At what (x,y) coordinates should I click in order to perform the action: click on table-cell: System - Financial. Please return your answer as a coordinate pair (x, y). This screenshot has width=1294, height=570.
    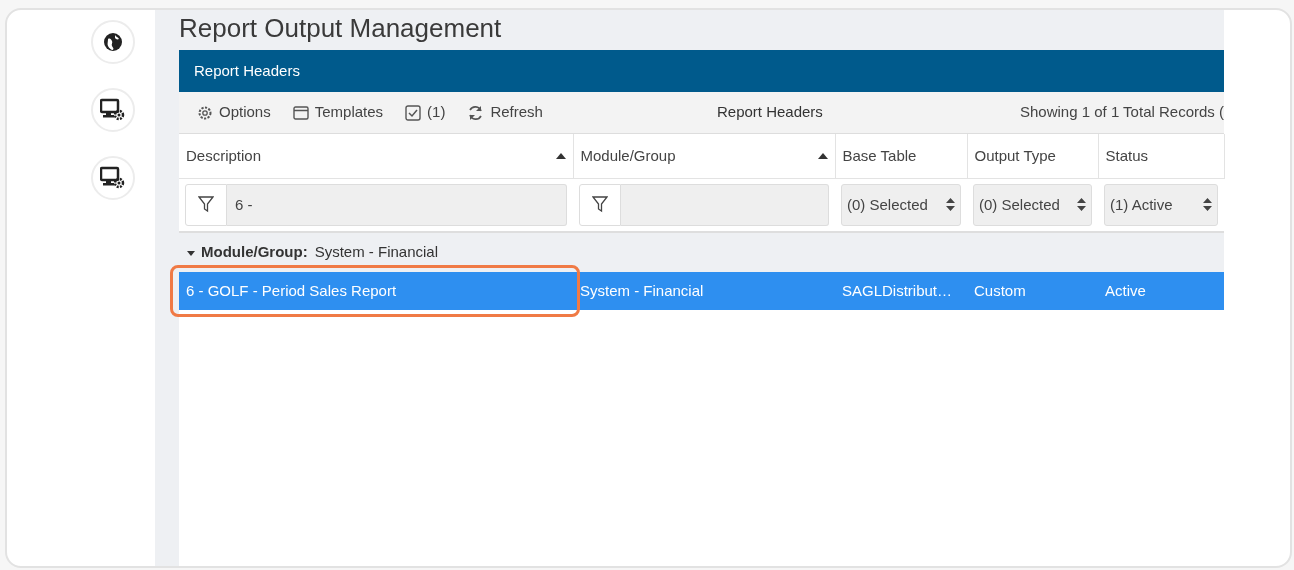
    Looking at the image, I should click on (642, 290).